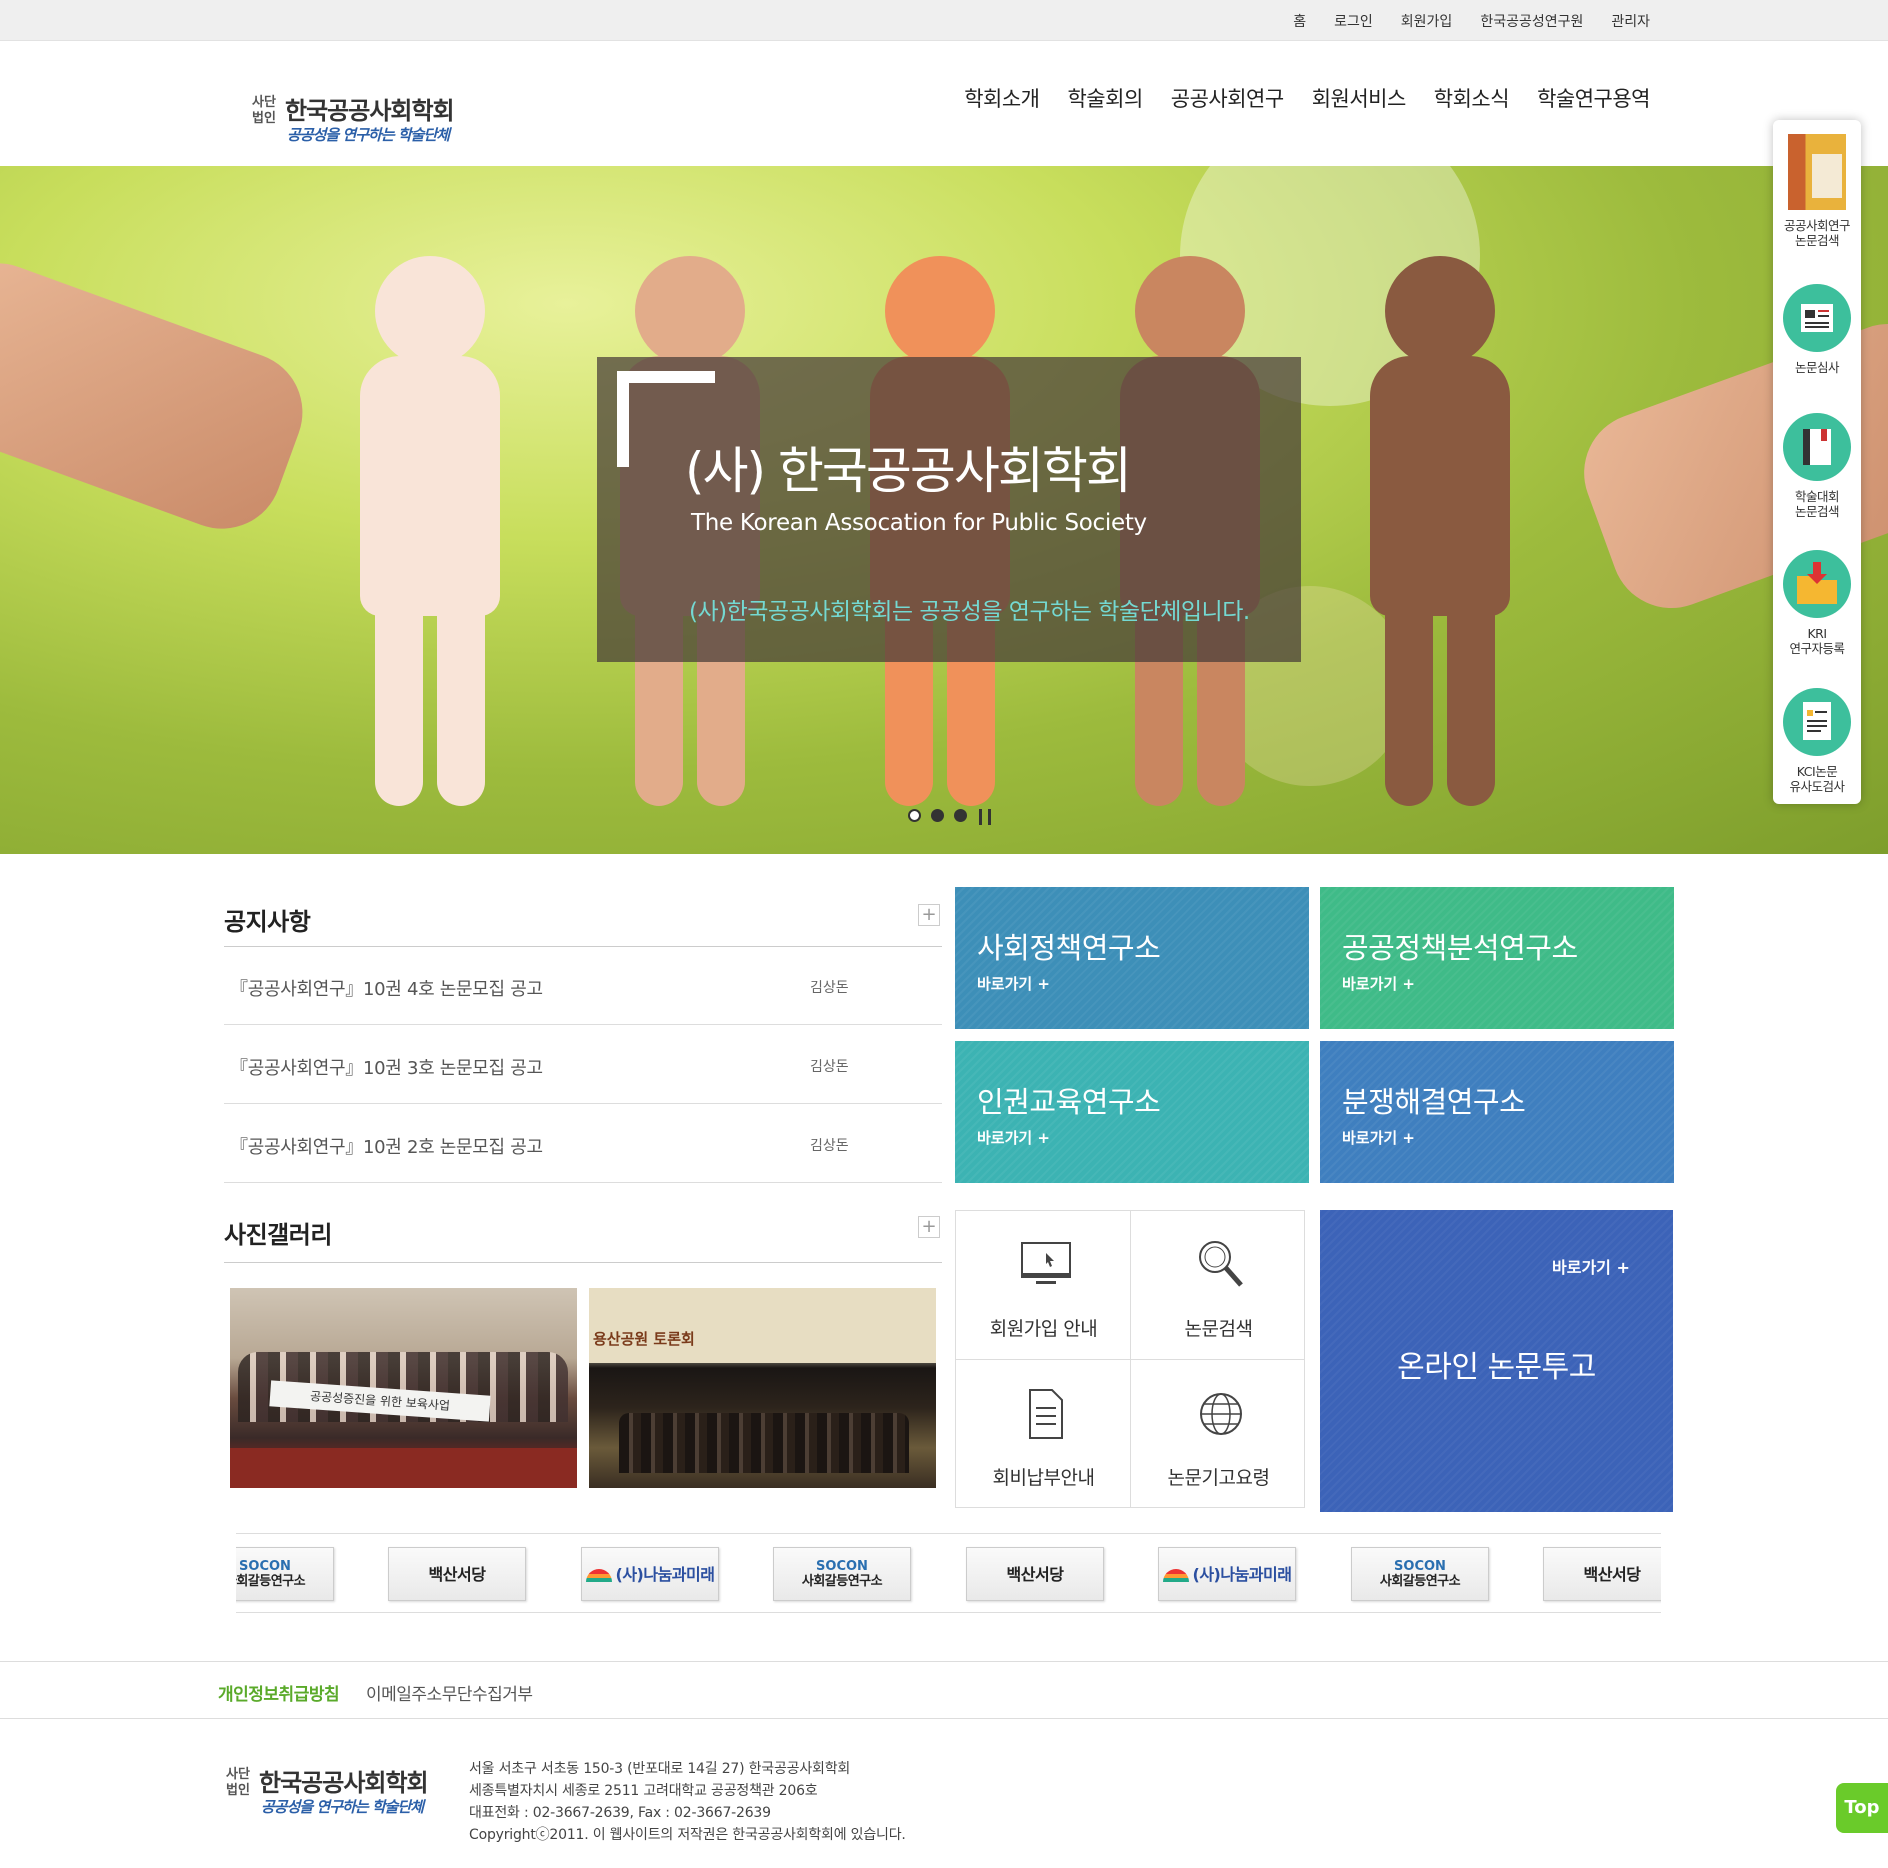 This screenshot has height=1868, width=1888. What do you see at coordinates (1043, 1285) in the screenshot?
I see `quick-link-join: 회원가입 안내` at bounding box center [1043, 1285].